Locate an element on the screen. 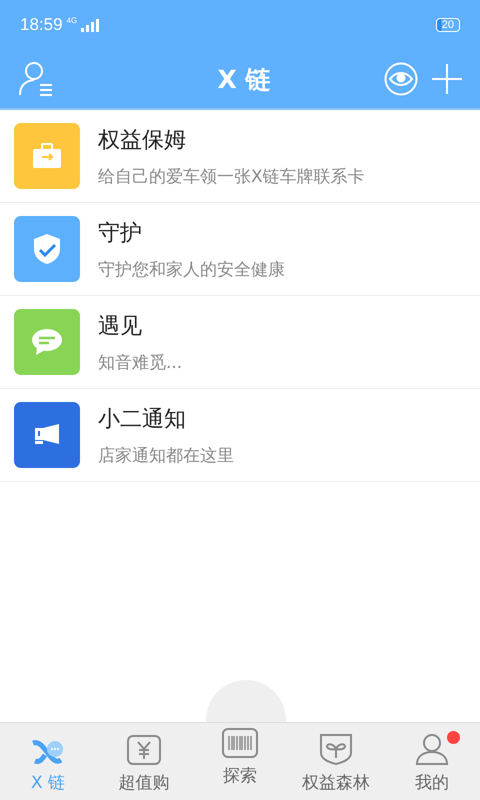  person-icon is located at coordinates (432, 749).